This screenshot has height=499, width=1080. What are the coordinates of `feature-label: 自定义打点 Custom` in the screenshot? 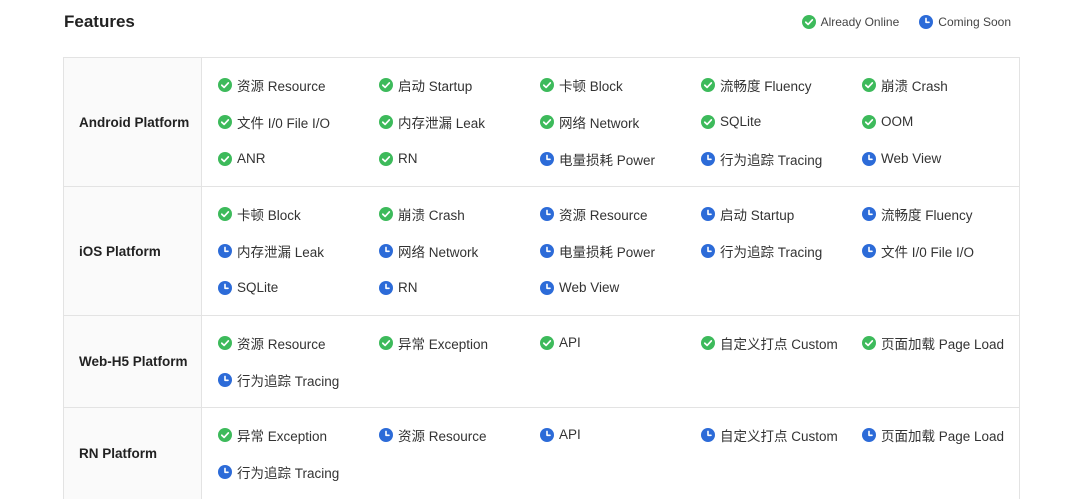 It's located at (779, 436).